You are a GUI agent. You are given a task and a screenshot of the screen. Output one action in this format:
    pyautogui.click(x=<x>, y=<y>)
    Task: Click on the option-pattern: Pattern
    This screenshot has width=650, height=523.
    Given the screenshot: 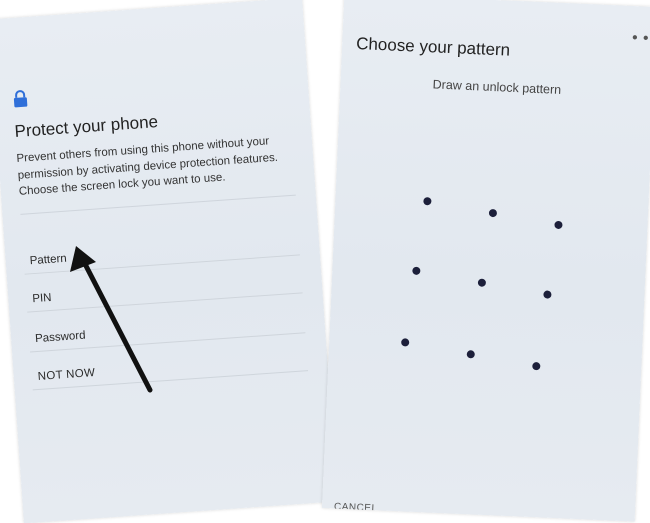 What is the action you would take?
    pyautogui.click(x=48, y=260)
    